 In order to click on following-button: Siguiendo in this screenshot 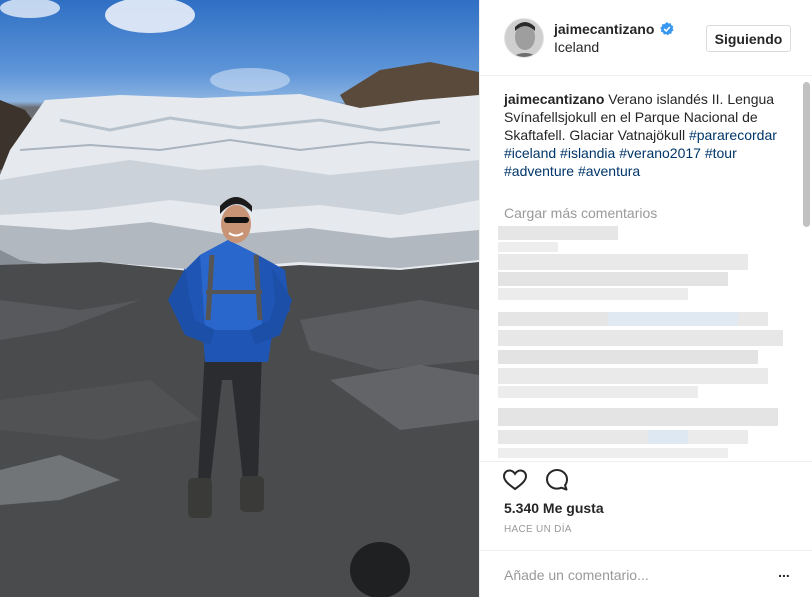, I will do `click(748, 38)`.